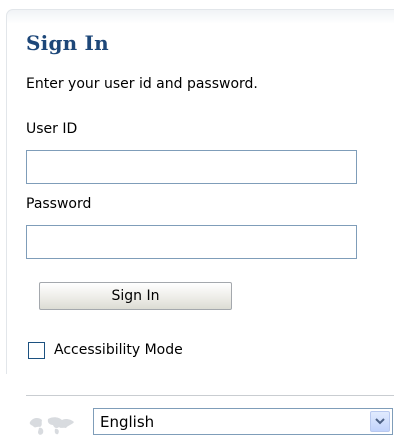 This screenshot has height=440, width=394. I want to click on accessibility-mode-label: Accessibility Mode, so click(118, 350).